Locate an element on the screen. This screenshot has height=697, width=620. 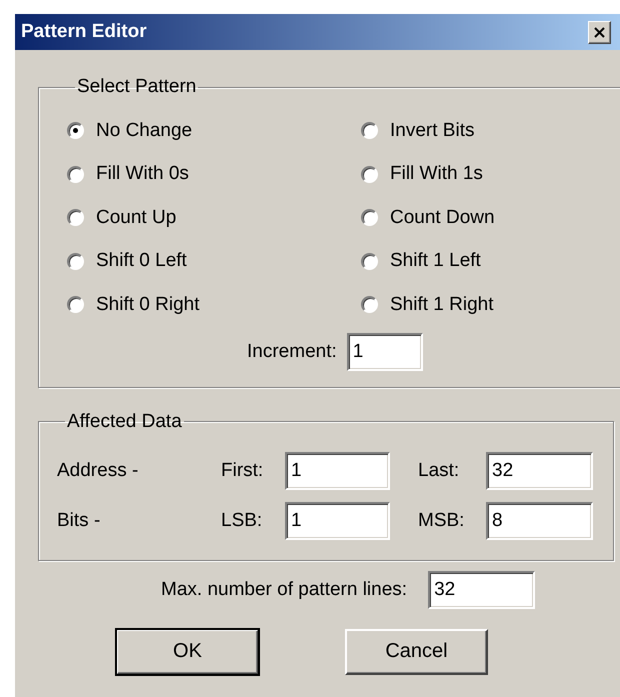
radio-label: Invert Bits is located at coordinates (432, 131).